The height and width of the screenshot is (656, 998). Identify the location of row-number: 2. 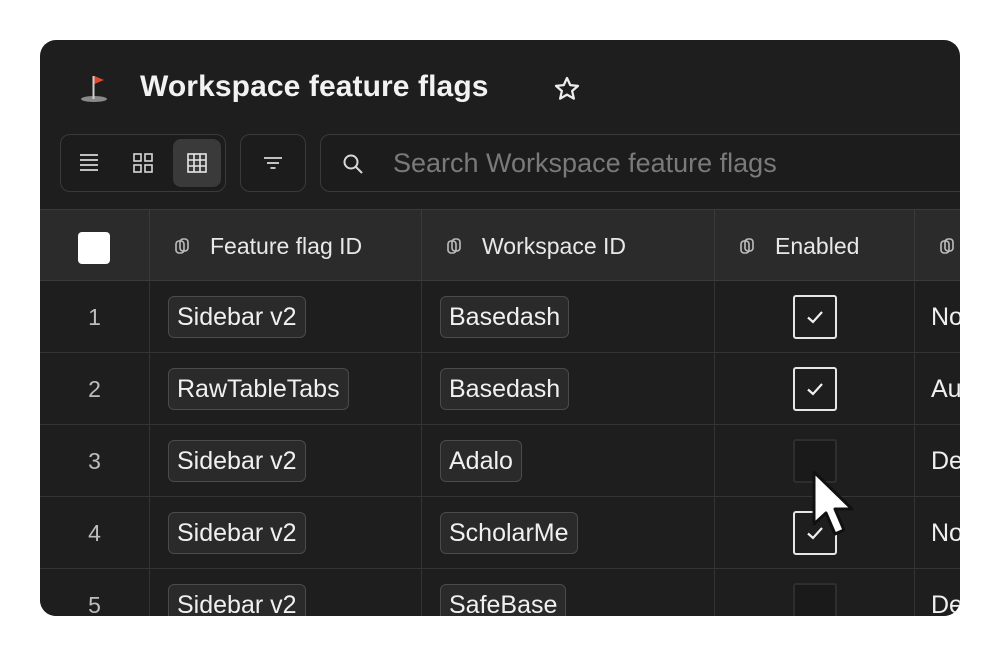
(95, 389).